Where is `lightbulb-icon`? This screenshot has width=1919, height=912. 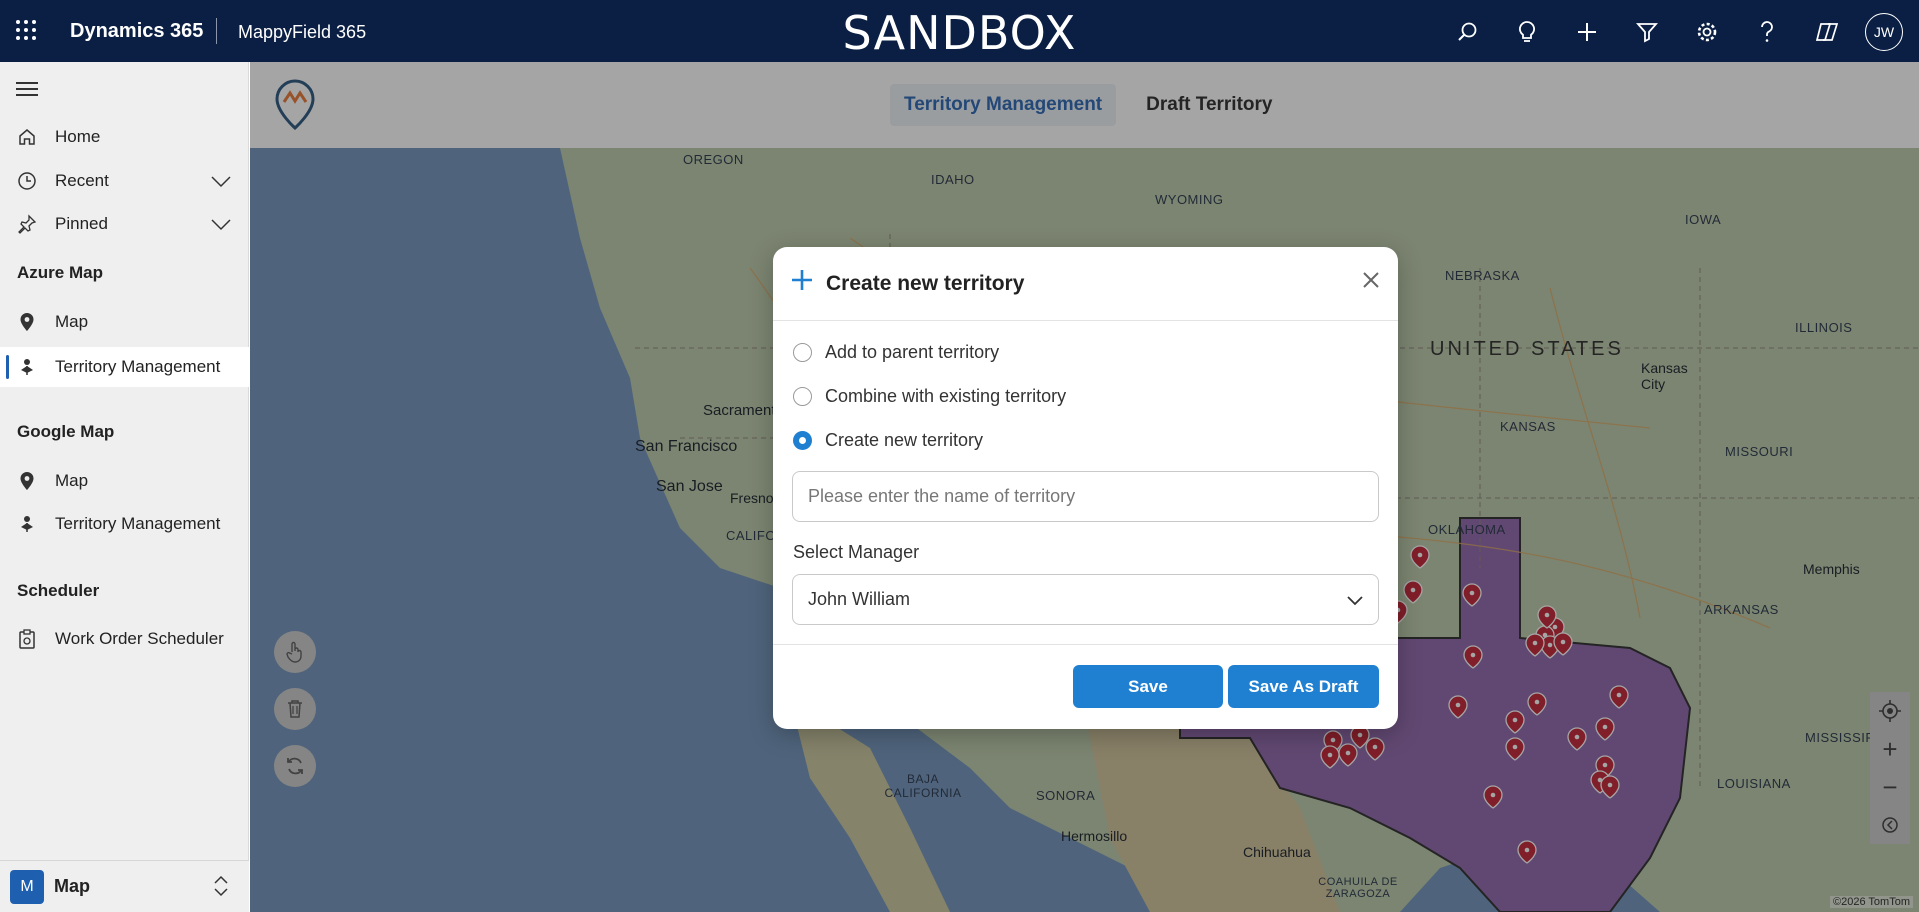 lightbulb-icon is located at coordinates (1527, 32).